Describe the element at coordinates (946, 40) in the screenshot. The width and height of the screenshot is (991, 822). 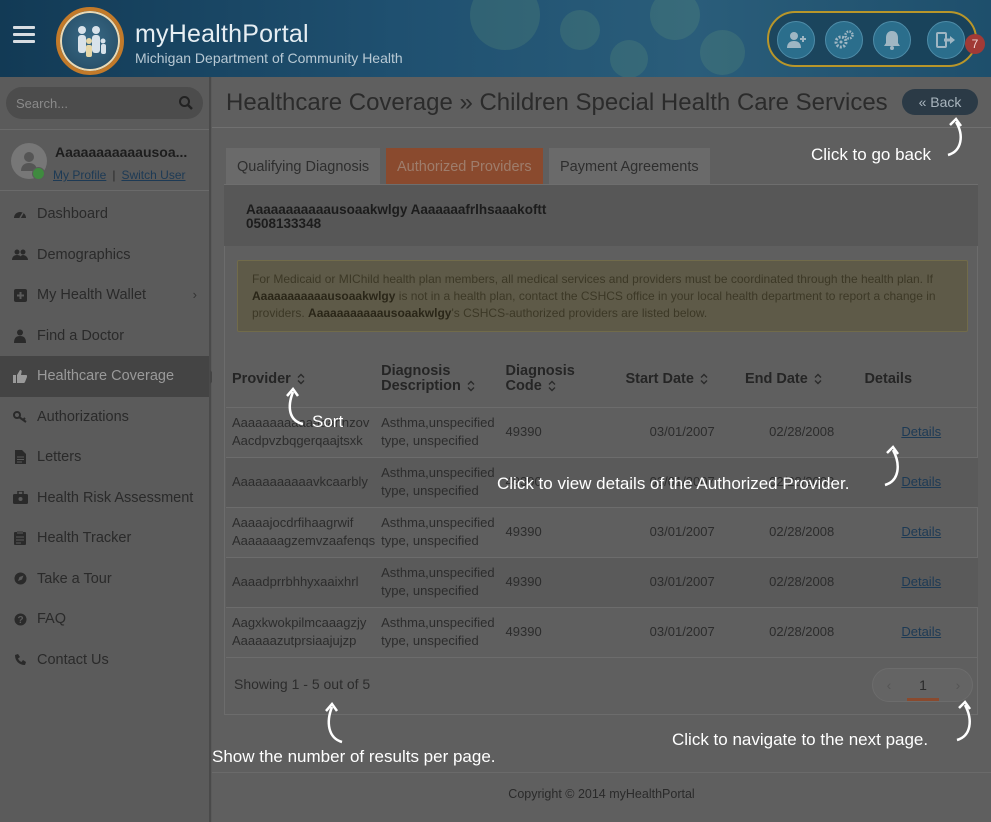
I see `logout-icon` at that location.